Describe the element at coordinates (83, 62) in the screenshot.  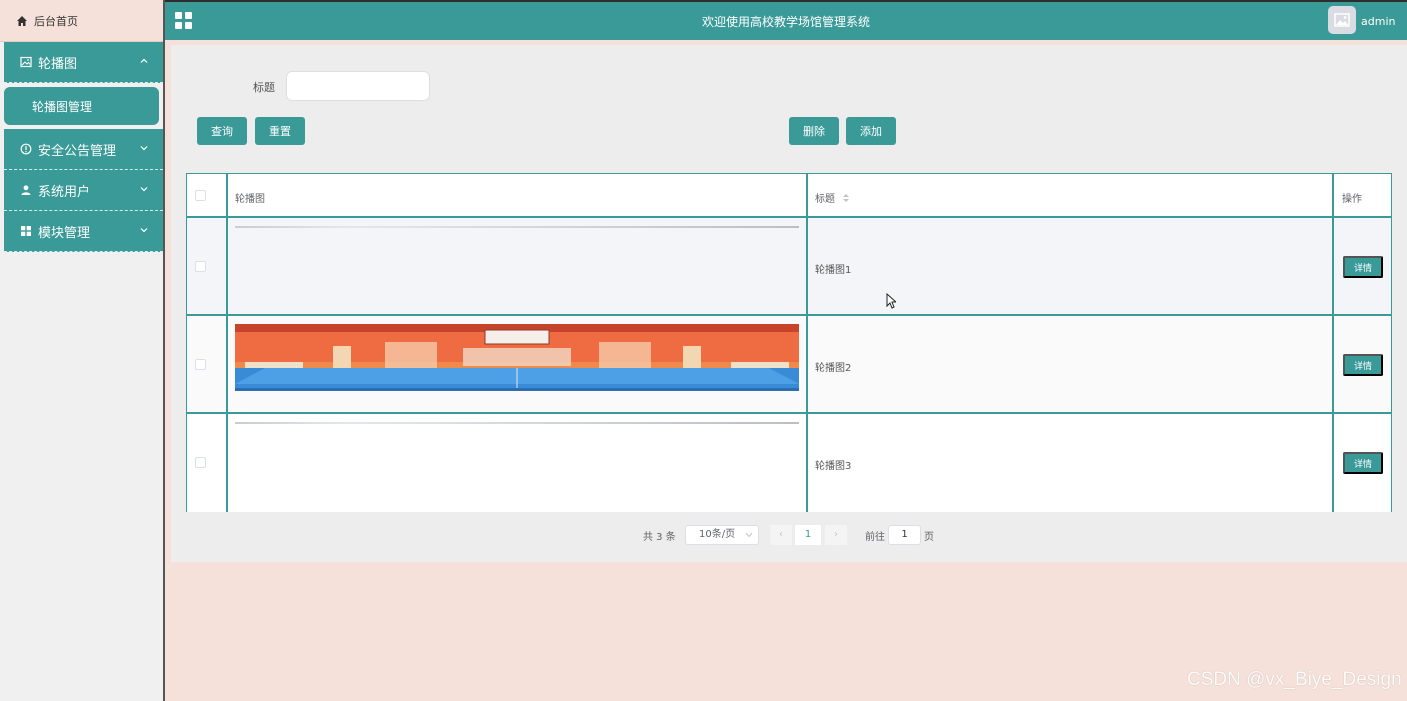
I see `sidebar-group-carousel: 轮播图` at that location.